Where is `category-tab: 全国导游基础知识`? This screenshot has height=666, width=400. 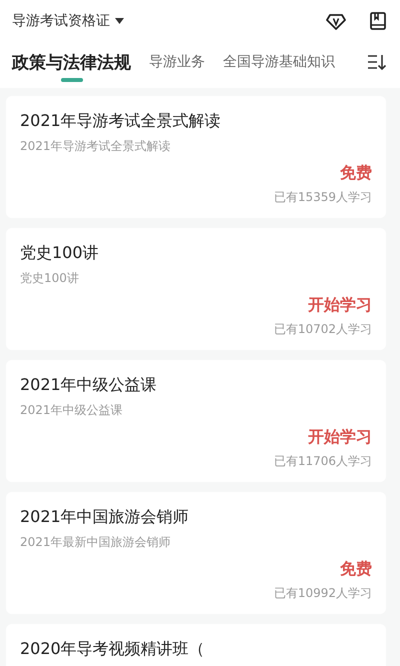 category-tab: 全国导游基础知识 is located at coordinates (279, 62).